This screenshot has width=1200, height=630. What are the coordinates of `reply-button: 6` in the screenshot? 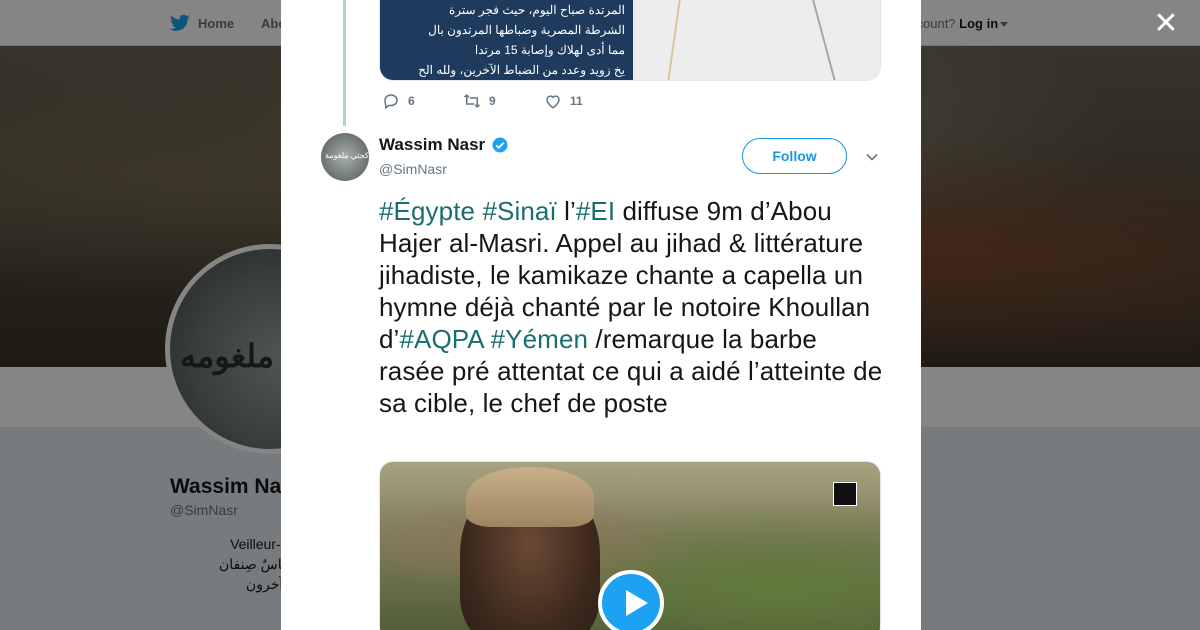 It's located at (422, 101).